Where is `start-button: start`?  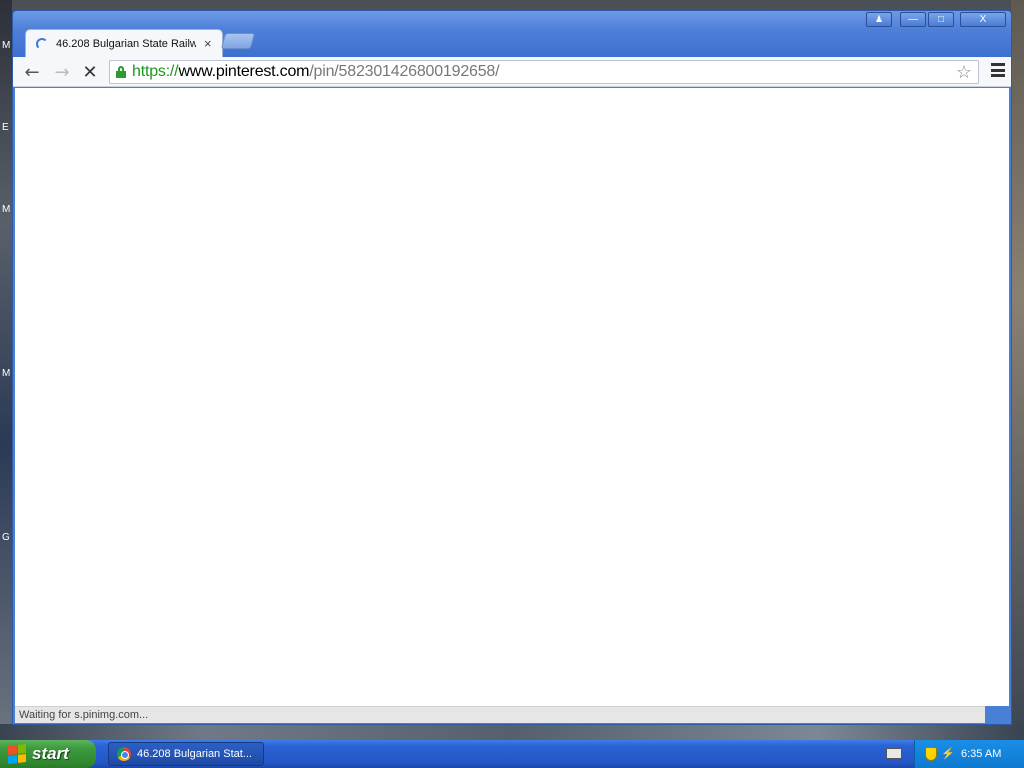
start-button: start is located at coordinates (48, 754).